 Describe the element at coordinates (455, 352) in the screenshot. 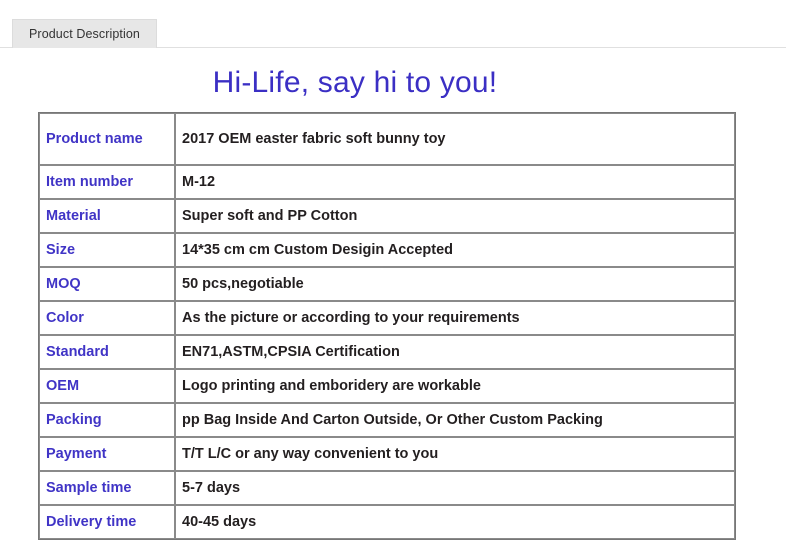

I see `spec-value: EN71,ASTM,CPSIA Certification` at that location.